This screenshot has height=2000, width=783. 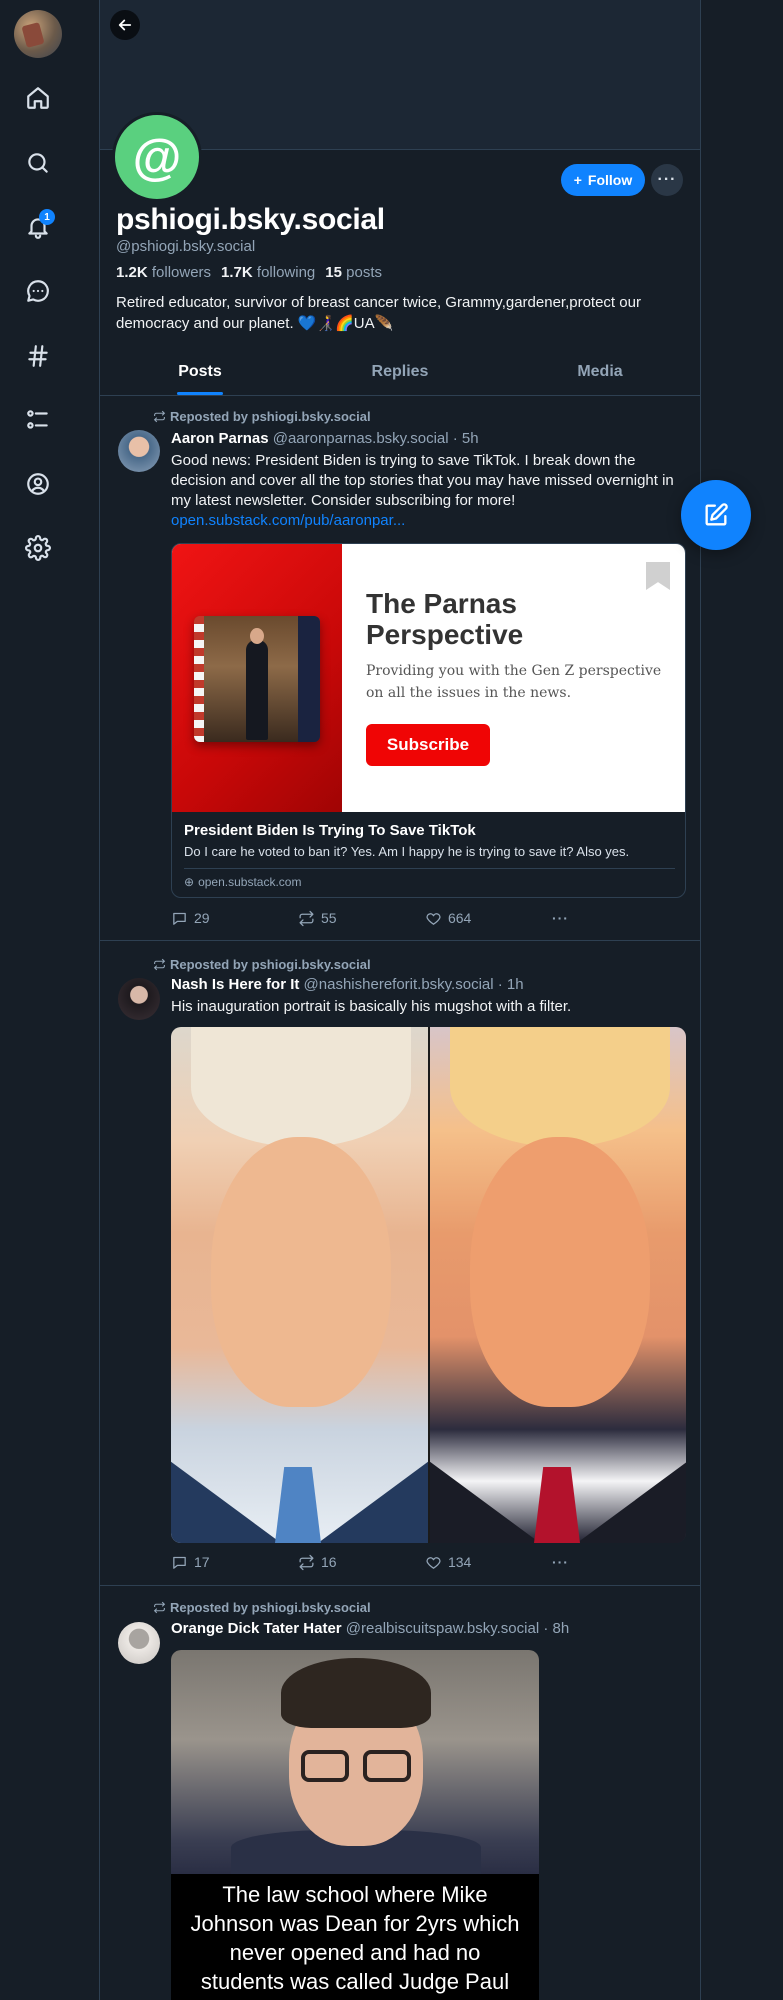 What do you see at coordinates (330, 830) in the screenshot?
I see `link-card-title: President Biden Is Trying To Save TikTok` at bounding box center [330, 830].